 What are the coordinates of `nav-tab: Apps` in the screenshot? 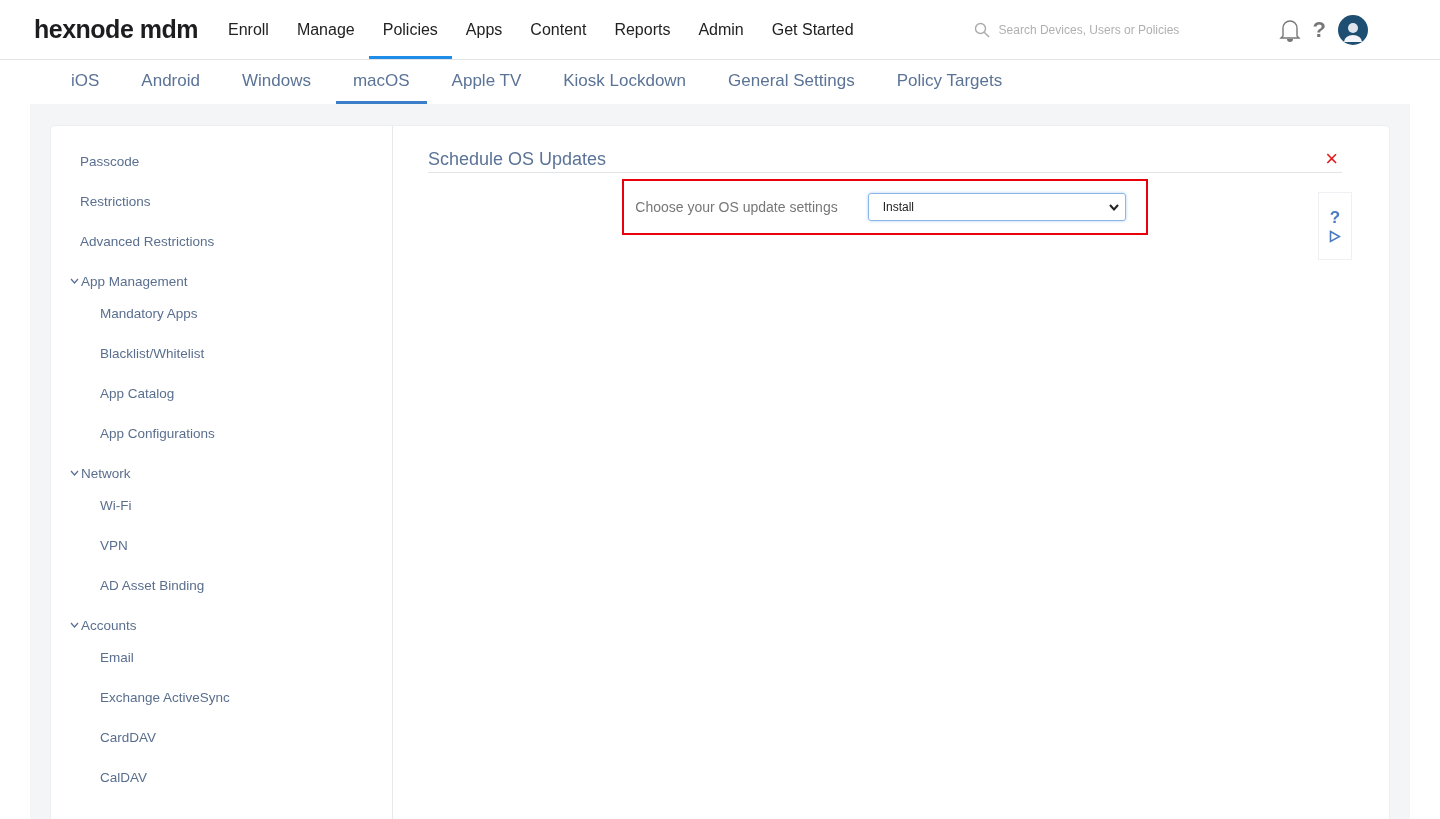 It's located at (484, 29).